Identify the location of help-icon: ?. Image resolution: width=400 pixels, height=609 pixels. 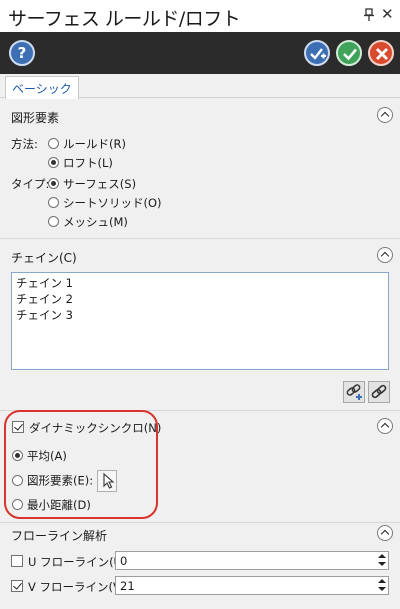
(22, 53).